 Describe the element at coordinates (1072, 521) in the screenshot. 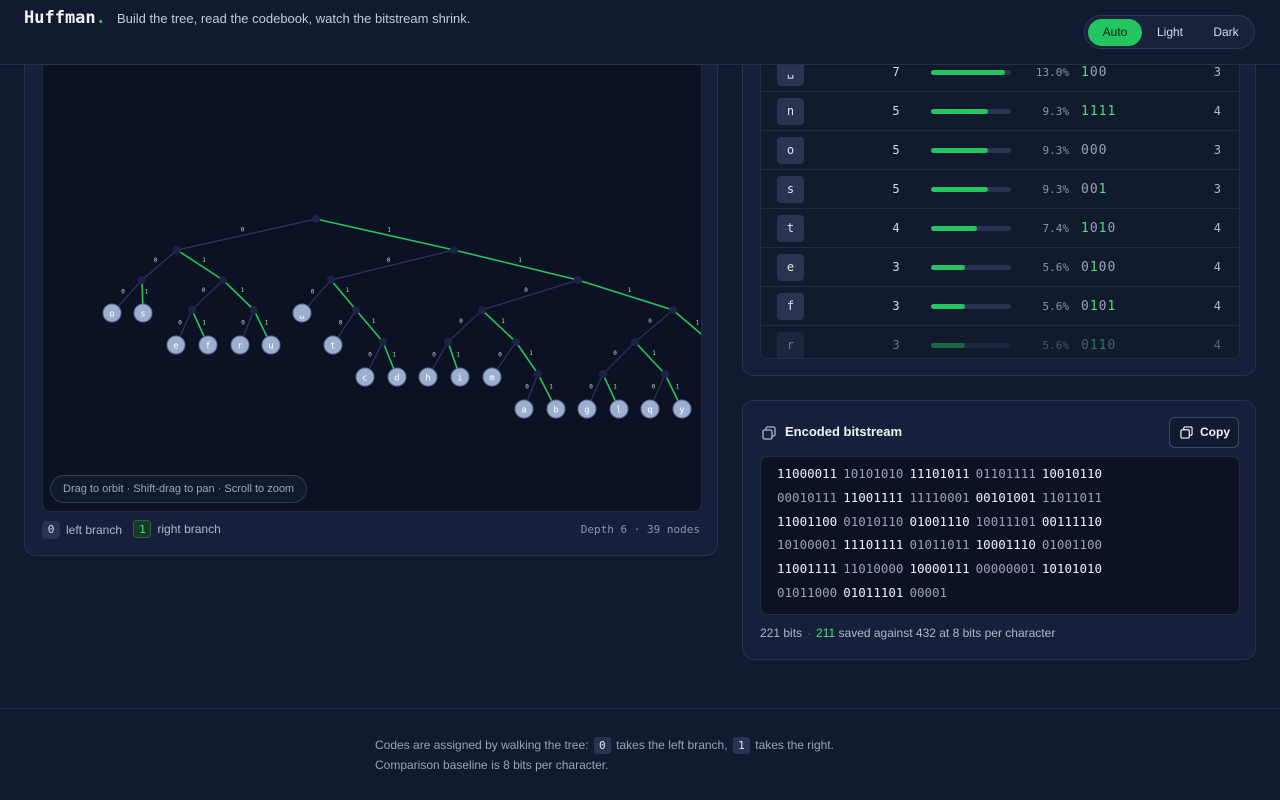

I see `bit-group: 00111110` at that location.